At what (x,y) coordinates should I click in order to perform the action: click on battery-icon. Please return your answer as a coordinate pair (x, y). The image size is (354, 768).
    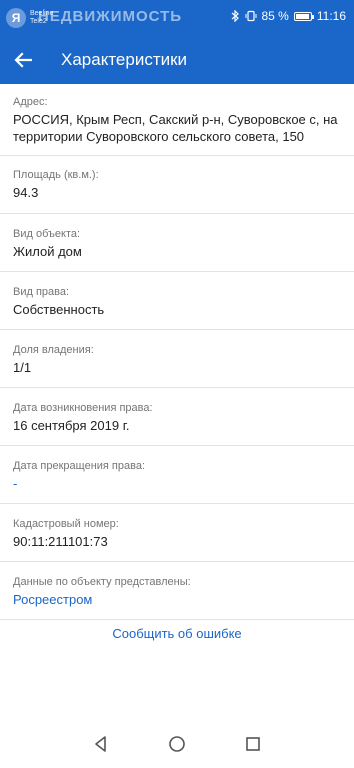
    Looking at the image, I should click on (303, 16).